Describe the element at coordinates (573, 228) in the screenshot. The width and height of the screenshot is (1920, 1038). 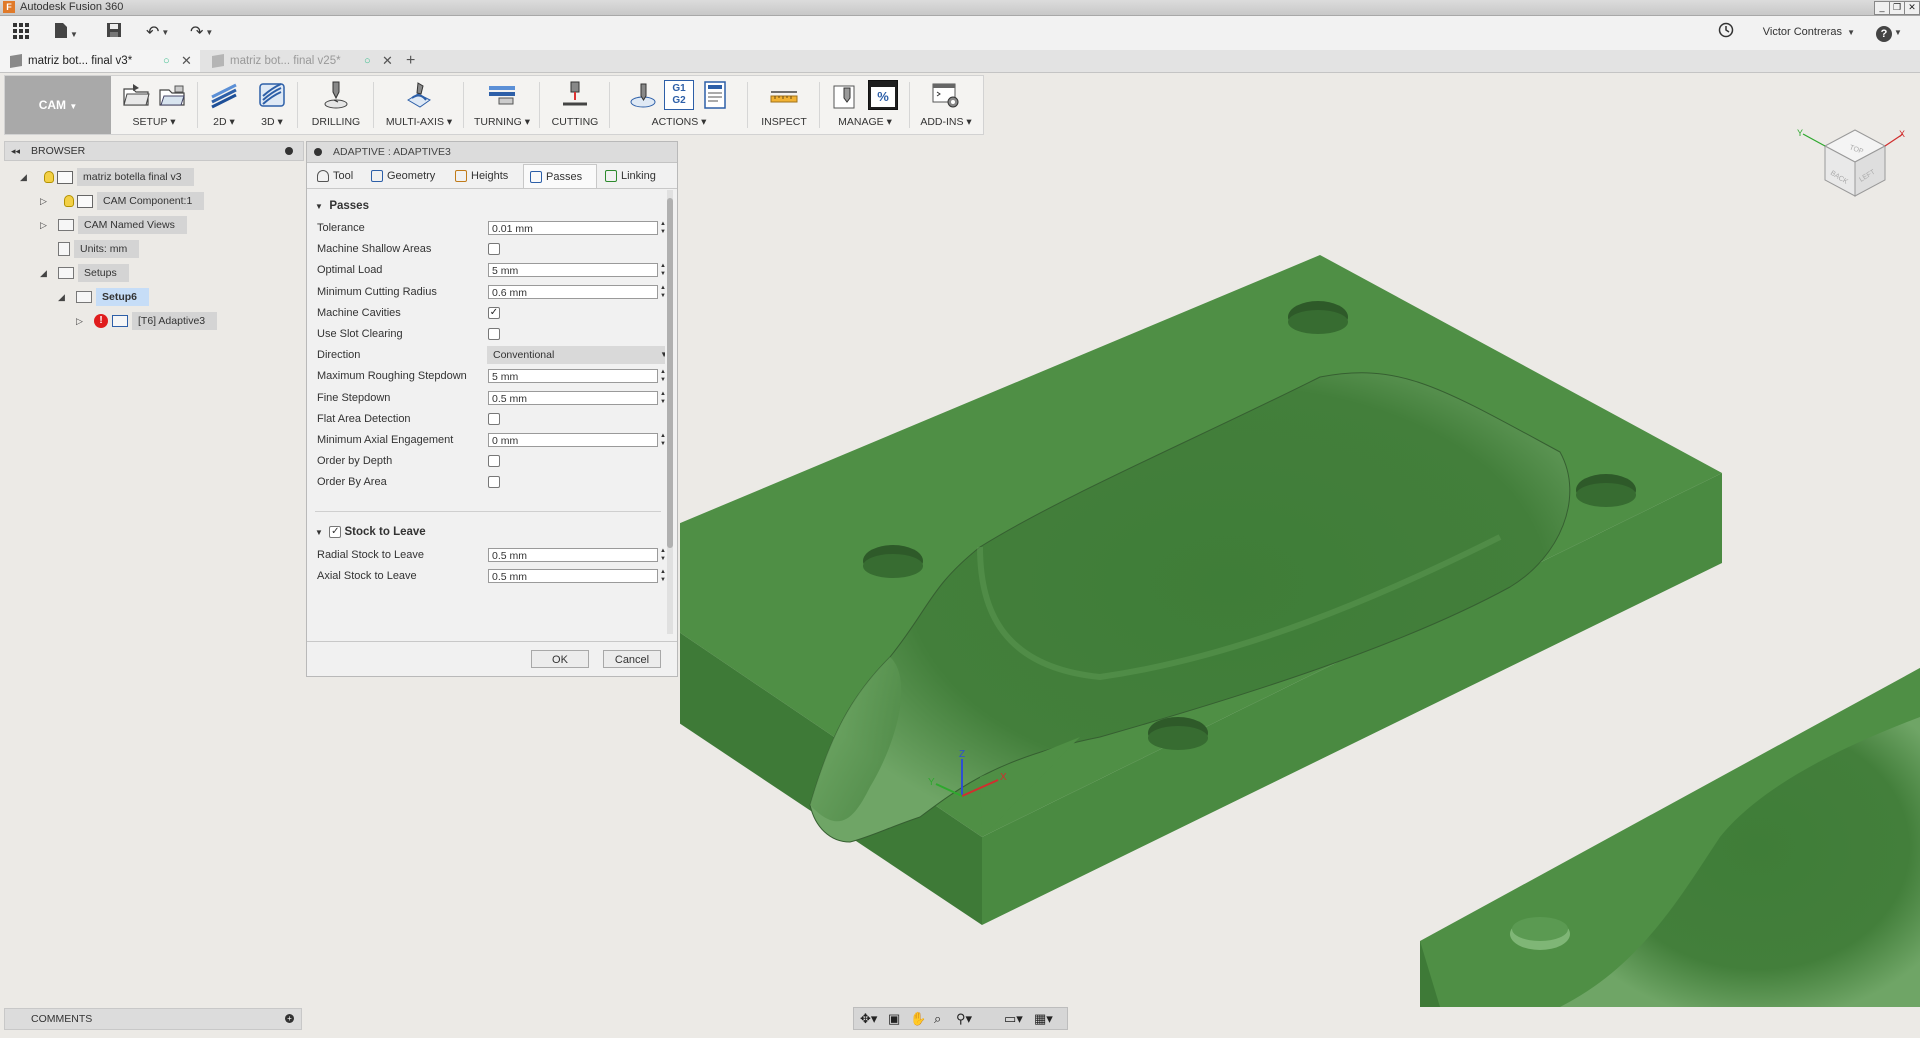
I see `param-value-field: 0.01 mm` at that location.